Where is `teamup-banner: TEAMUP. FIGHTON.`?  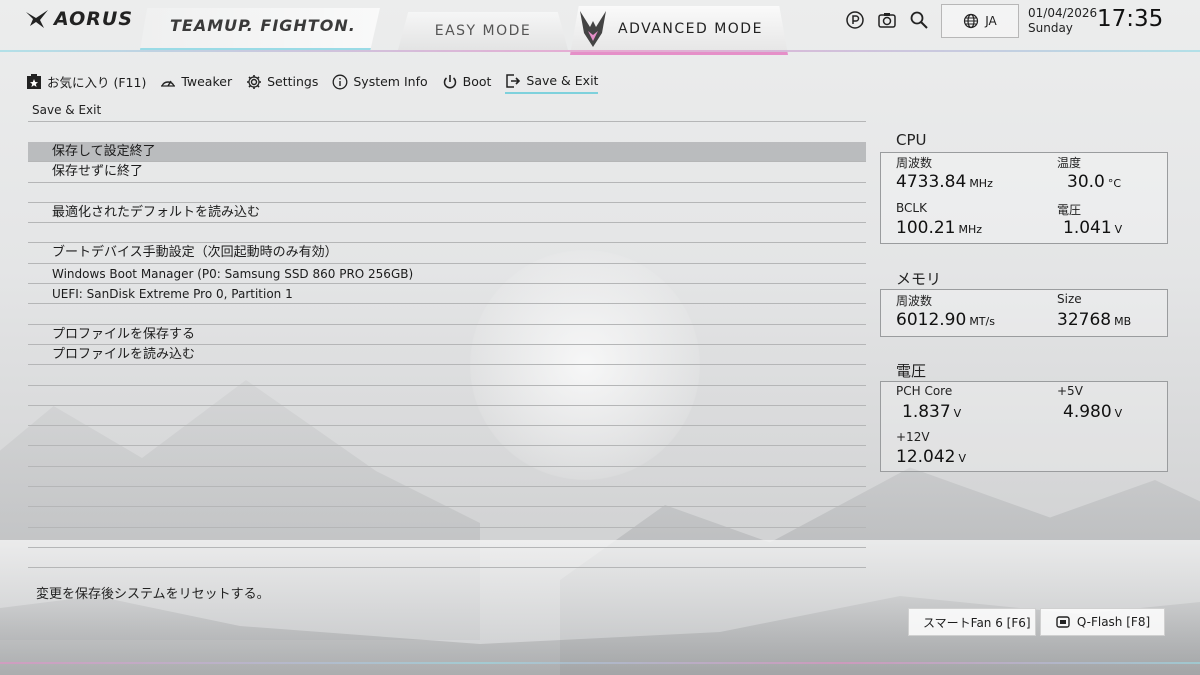
teamup-banner: TEAMUP. FIGHTON. is located at coordinates (260, 29).